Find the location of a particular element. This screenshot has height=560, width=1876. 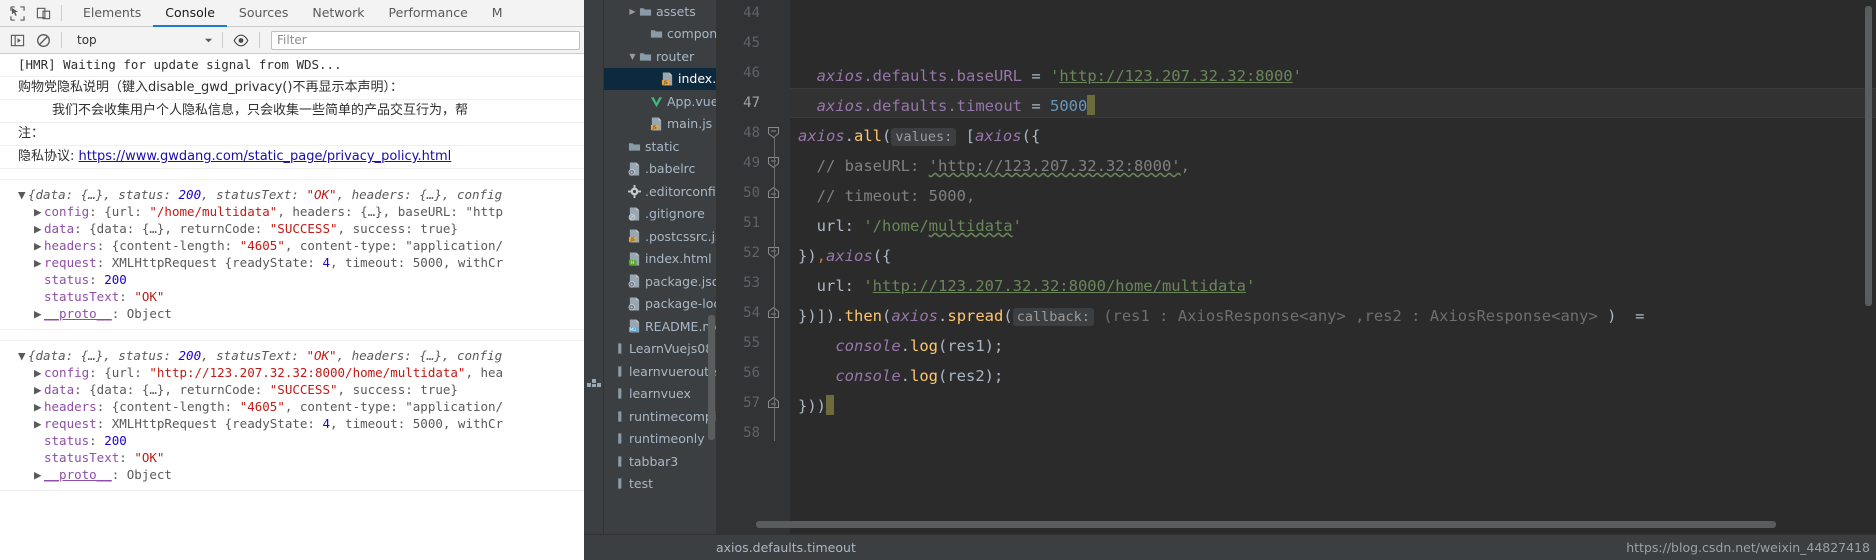

editor-horizontal-scrollbar is located at coordinates (1266, 524).